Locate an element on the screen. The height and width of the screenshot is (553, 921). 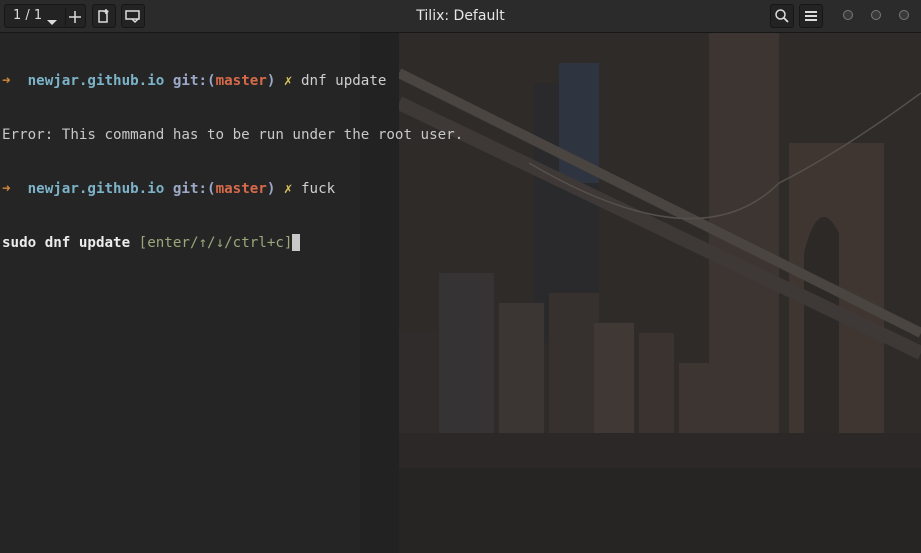
close-icon is located at coordinates (904, 15).